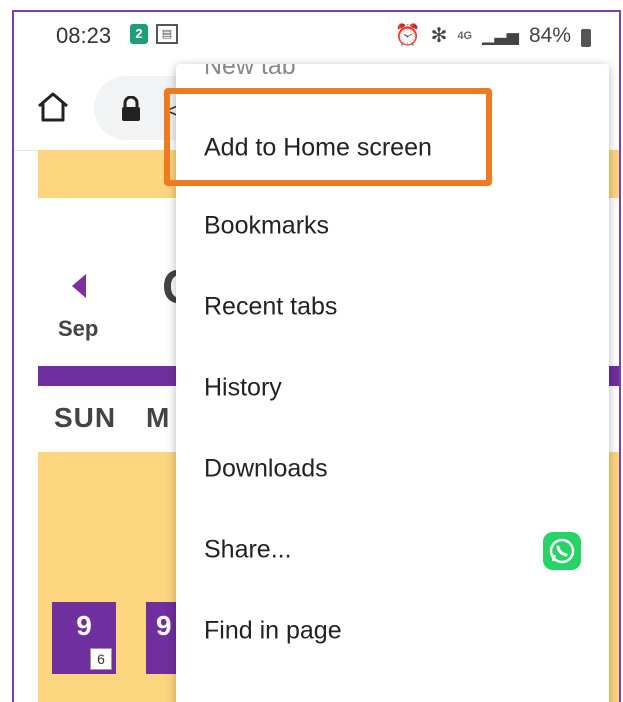  What do you see at coordinates (78, 329) in the screenshot?
I see `prev-month-label: Sep` at bounding box center [78, 329].